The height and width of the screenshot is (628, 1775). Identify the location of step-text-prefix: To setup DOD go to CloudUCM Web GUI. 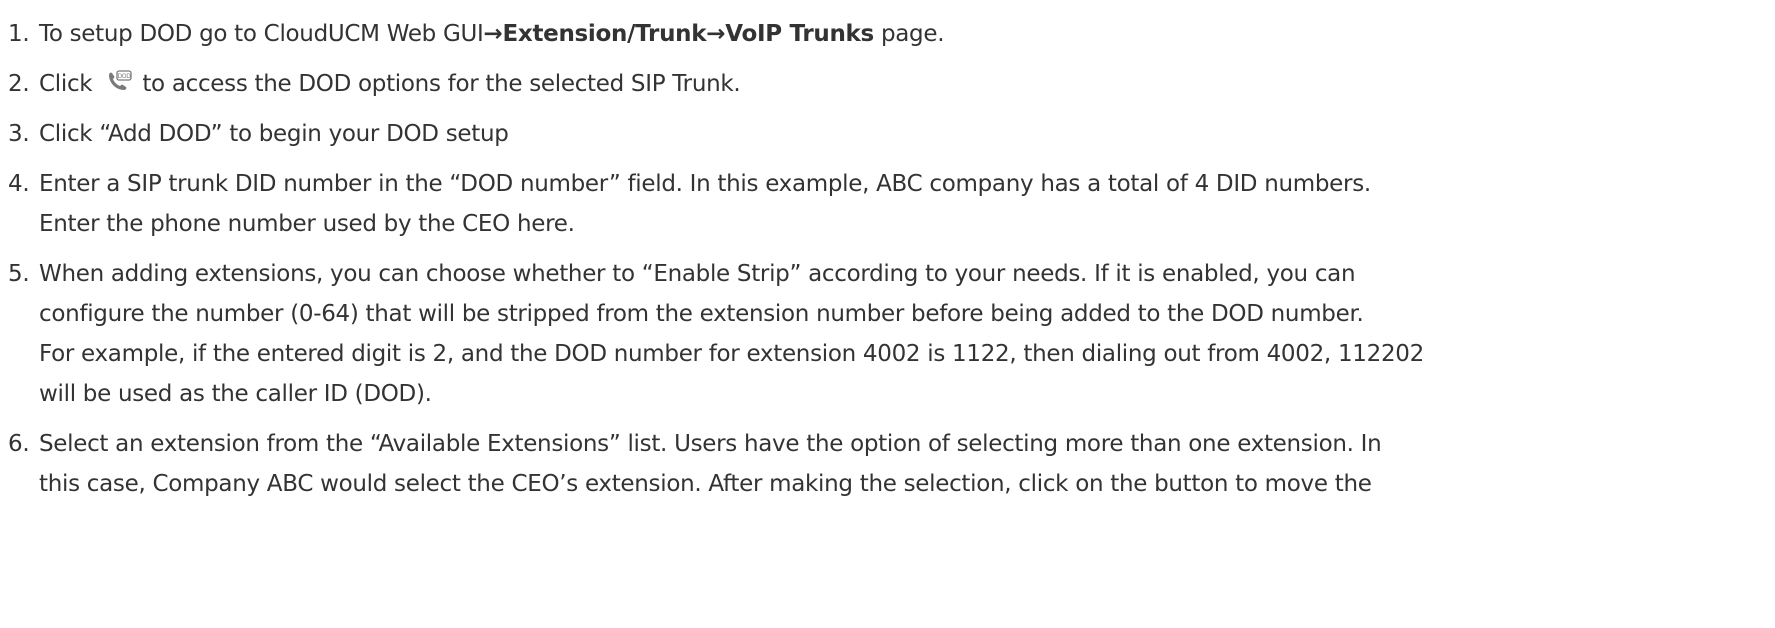
(261, 34).